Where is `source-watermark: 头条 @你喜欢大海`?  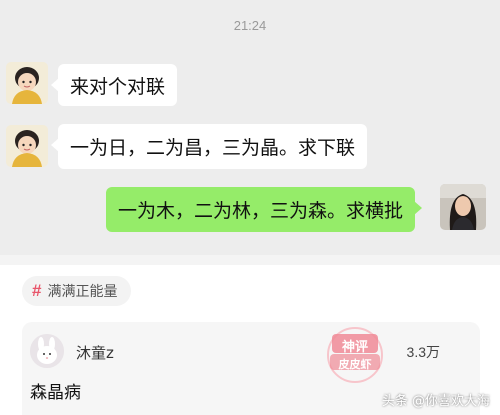 source-watermark: 头条 @你喜欢大海 is located at coordinates (435, 401).